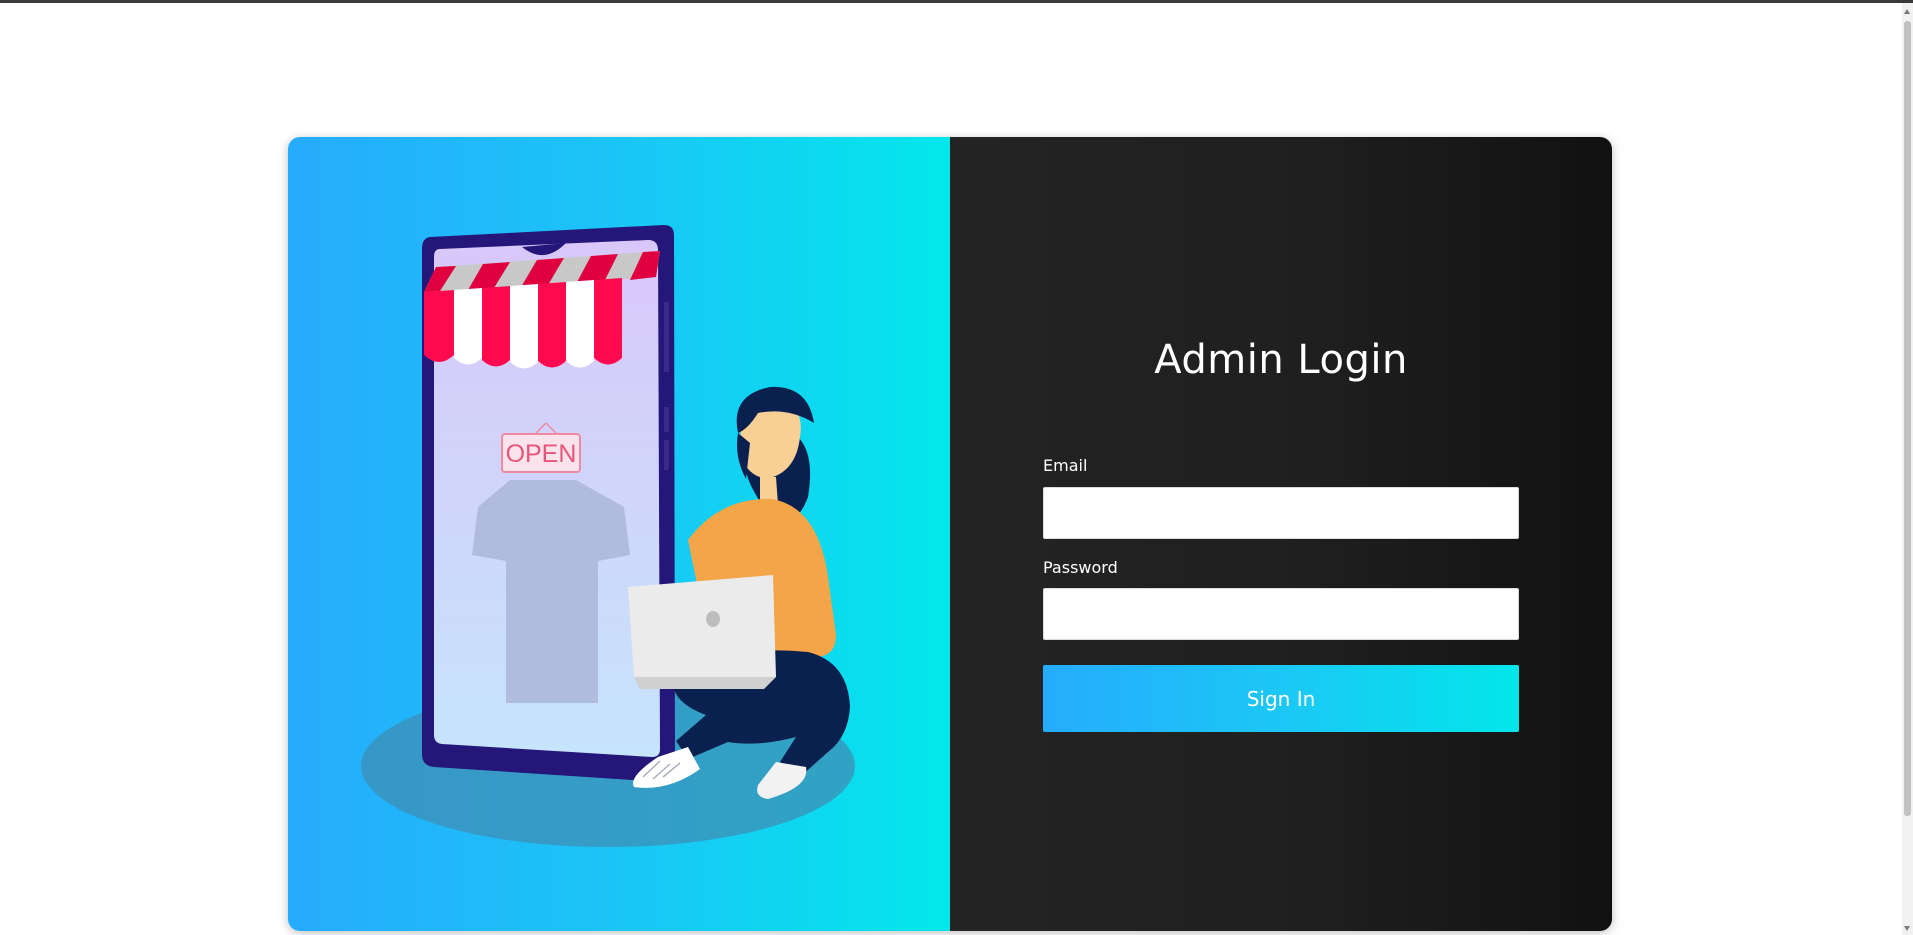 This screenshot has width=1913, height=935. Describe the element at coordinates (1281, 698) in the screenshot. I see `sign-in-button: Sign In` at that location.